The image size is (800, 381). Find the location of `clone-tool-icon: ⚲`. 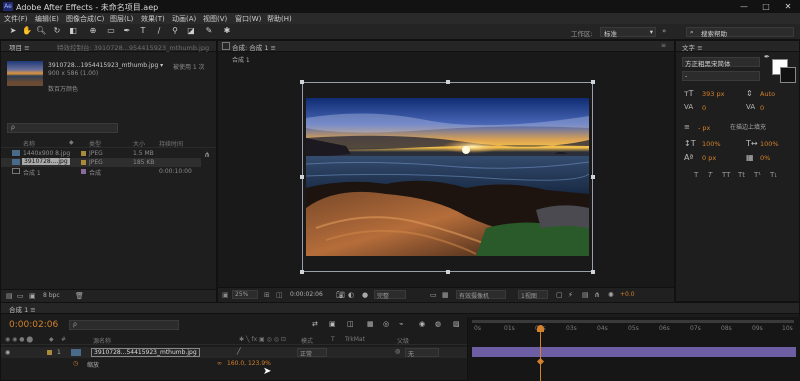

clone-tool-icon: ⚲ is located at coordinates (175, 31).